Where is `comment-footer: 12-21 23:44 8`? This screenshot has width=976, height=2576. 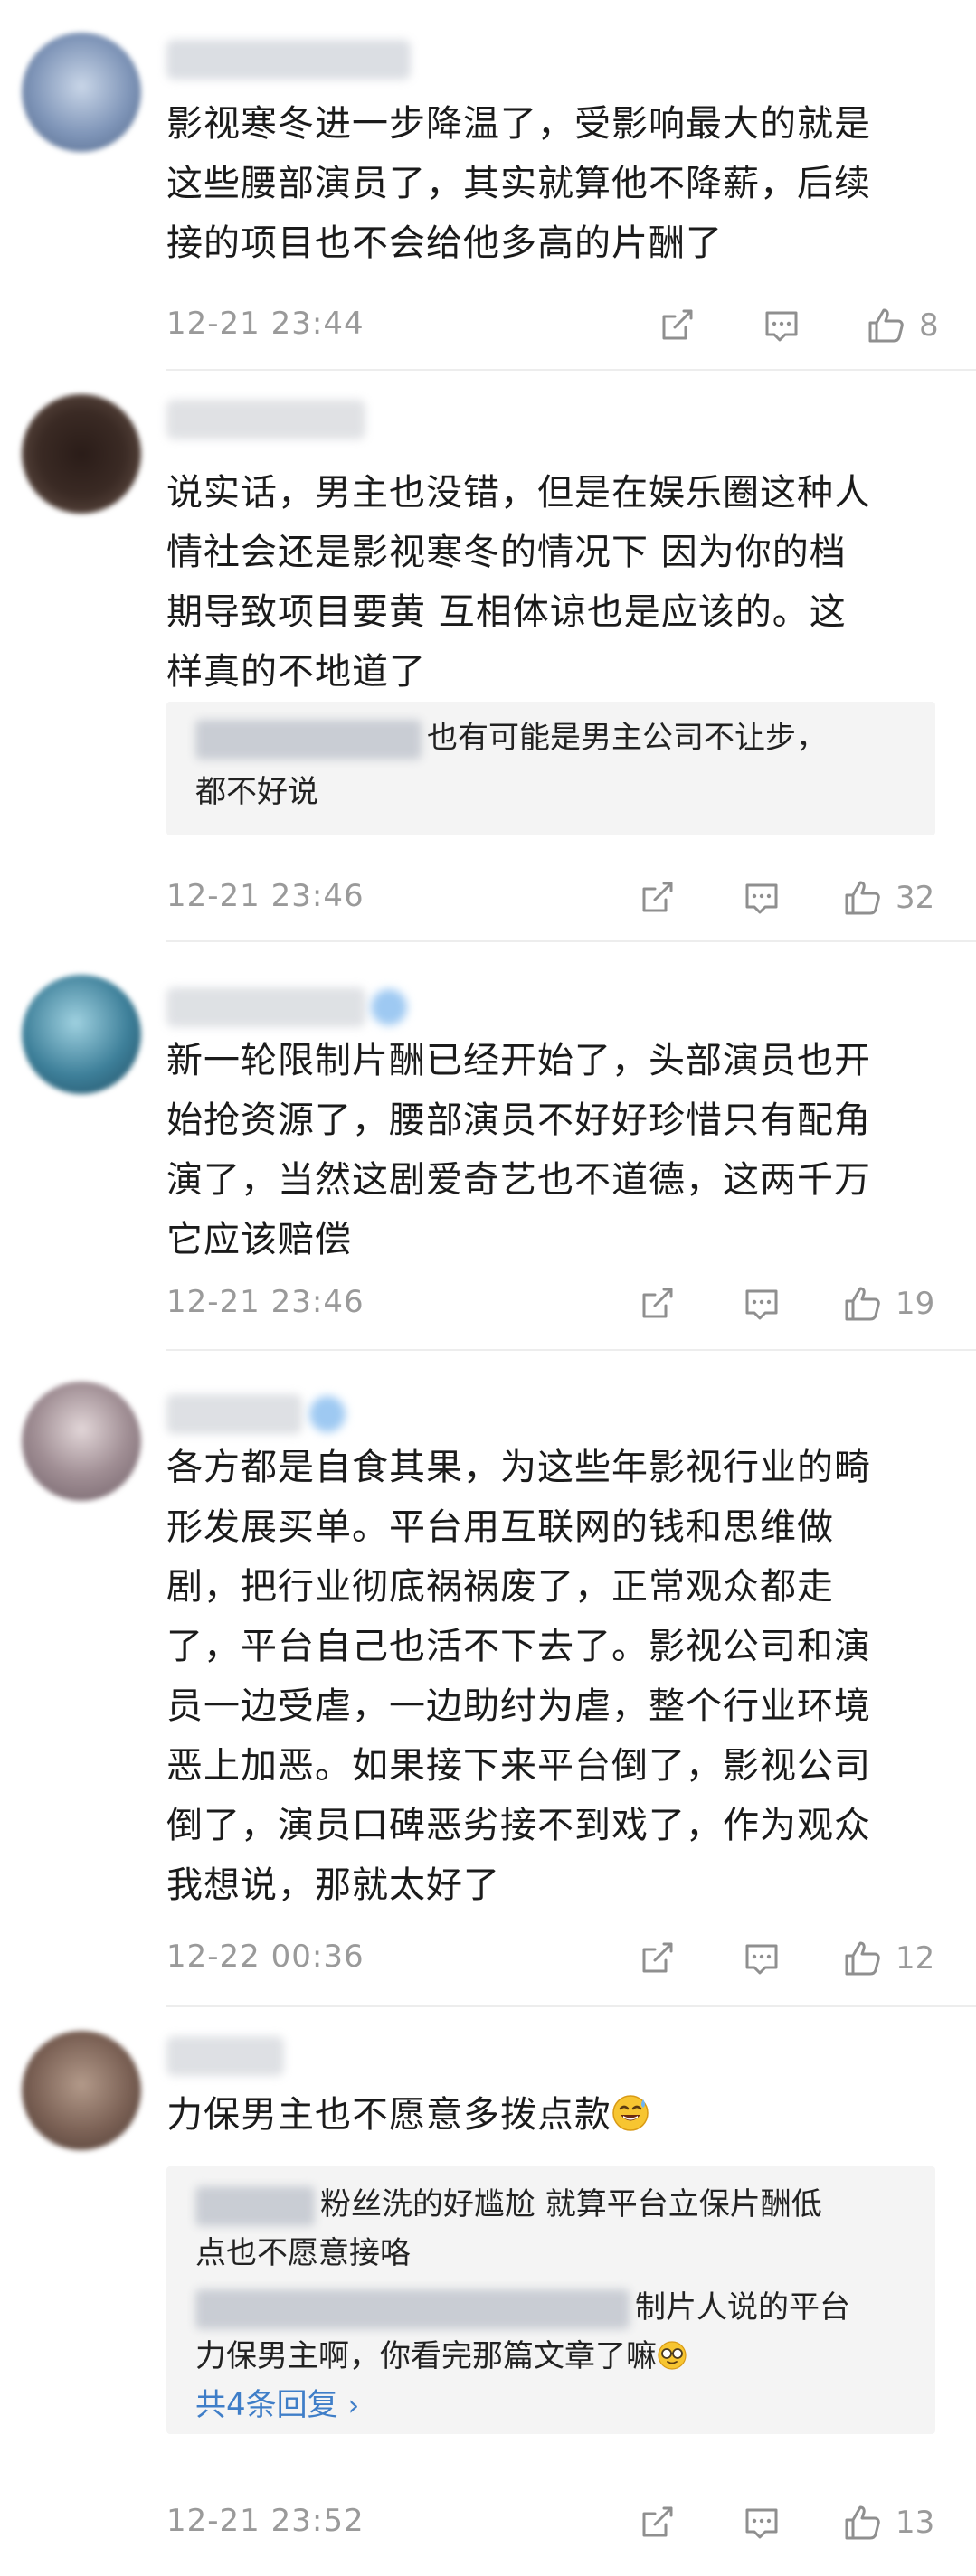 comment-footer: 12-21 23:44 8 is located at coordinates (555, 325).